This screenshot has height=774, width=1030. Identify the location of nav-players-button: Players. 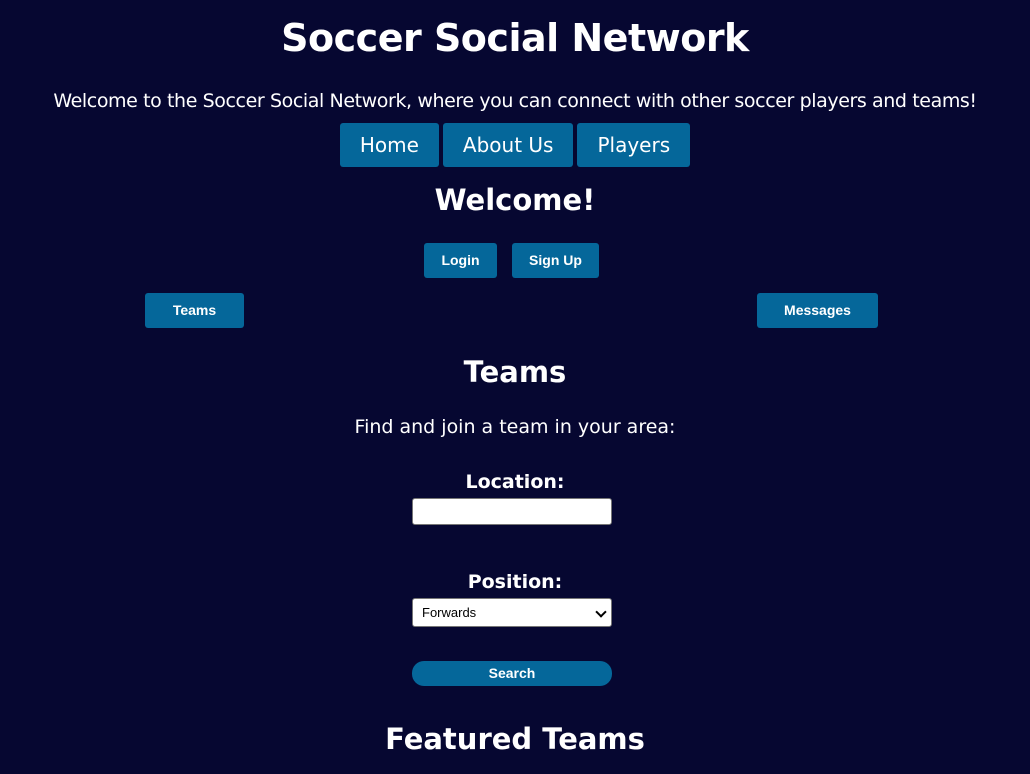
(634, 145).